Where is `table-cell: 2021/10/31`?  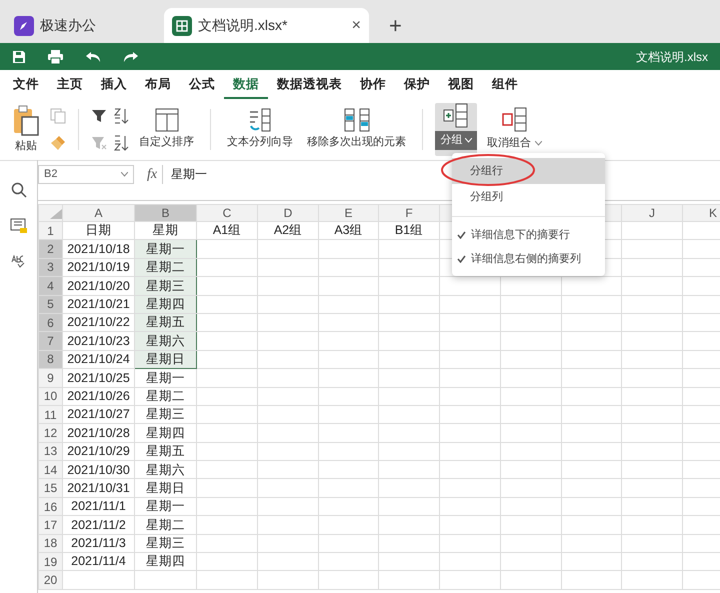
table-cell: 2021/10/31 is located at coordinates (98, 488).